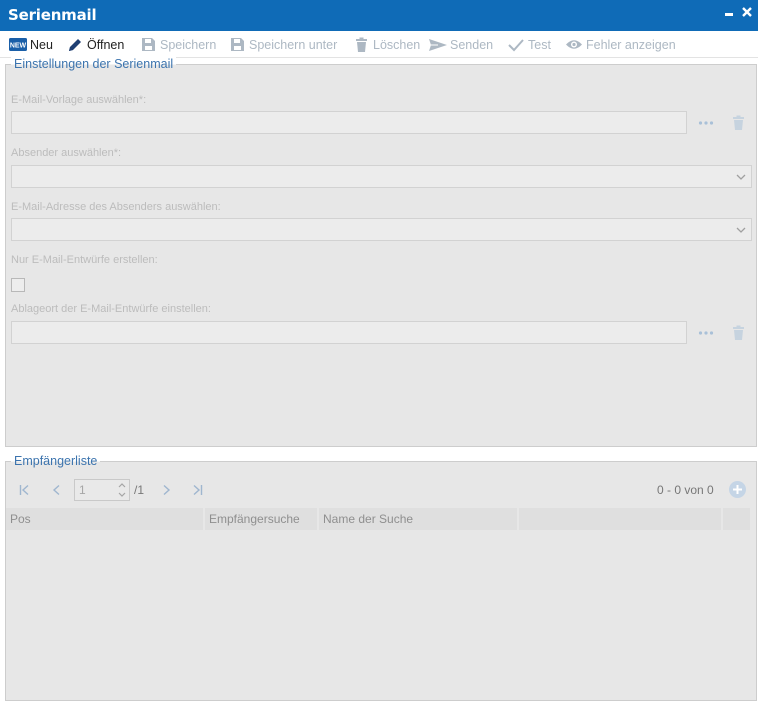  Describe the element at coordinates (82, 490) in the screenshot. I see `page-number-value: 1` at that location.